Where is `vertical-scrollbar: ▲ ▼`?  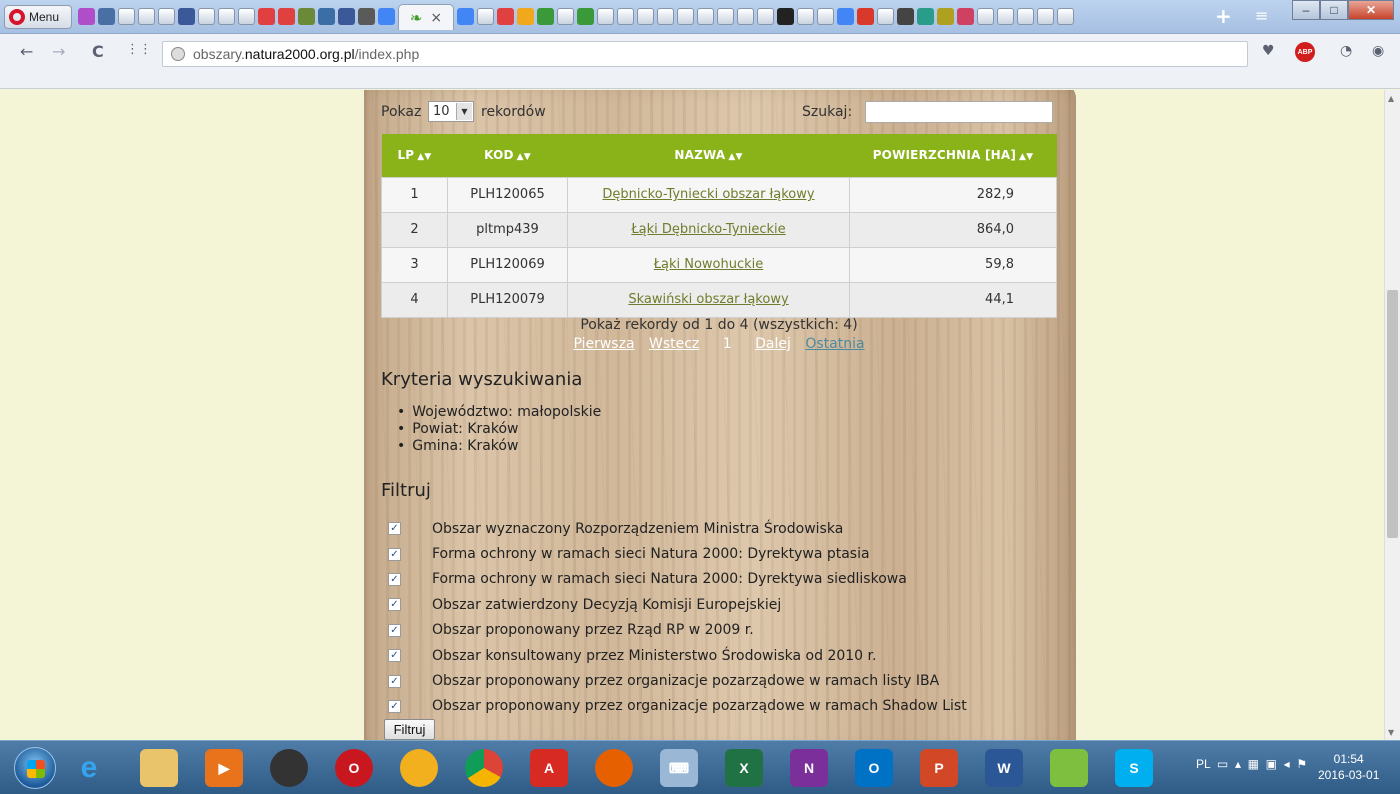
vertical-scrollbar: ▲ ▼ is located at coordinates (1392, 415).